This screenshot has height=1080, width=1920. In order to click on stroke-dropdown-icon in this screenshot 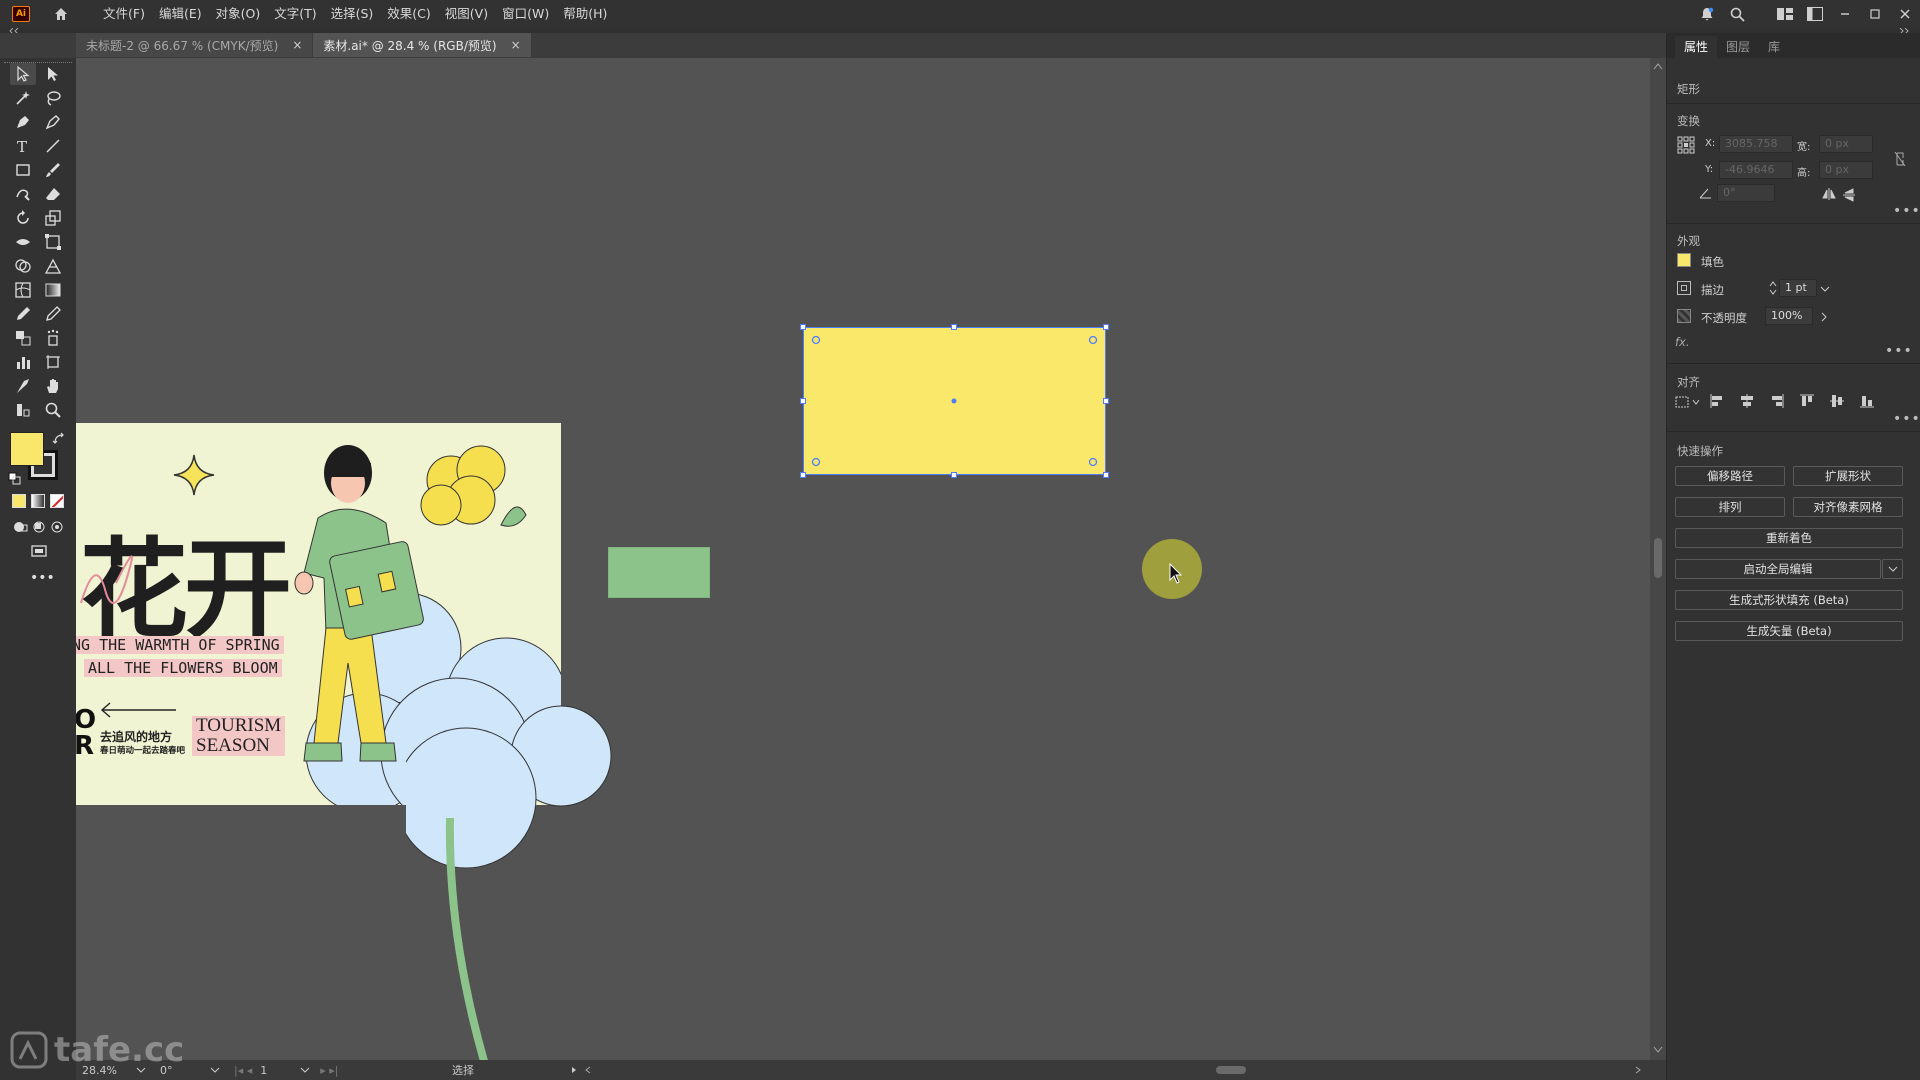, I will do `click(1825, 289)`.